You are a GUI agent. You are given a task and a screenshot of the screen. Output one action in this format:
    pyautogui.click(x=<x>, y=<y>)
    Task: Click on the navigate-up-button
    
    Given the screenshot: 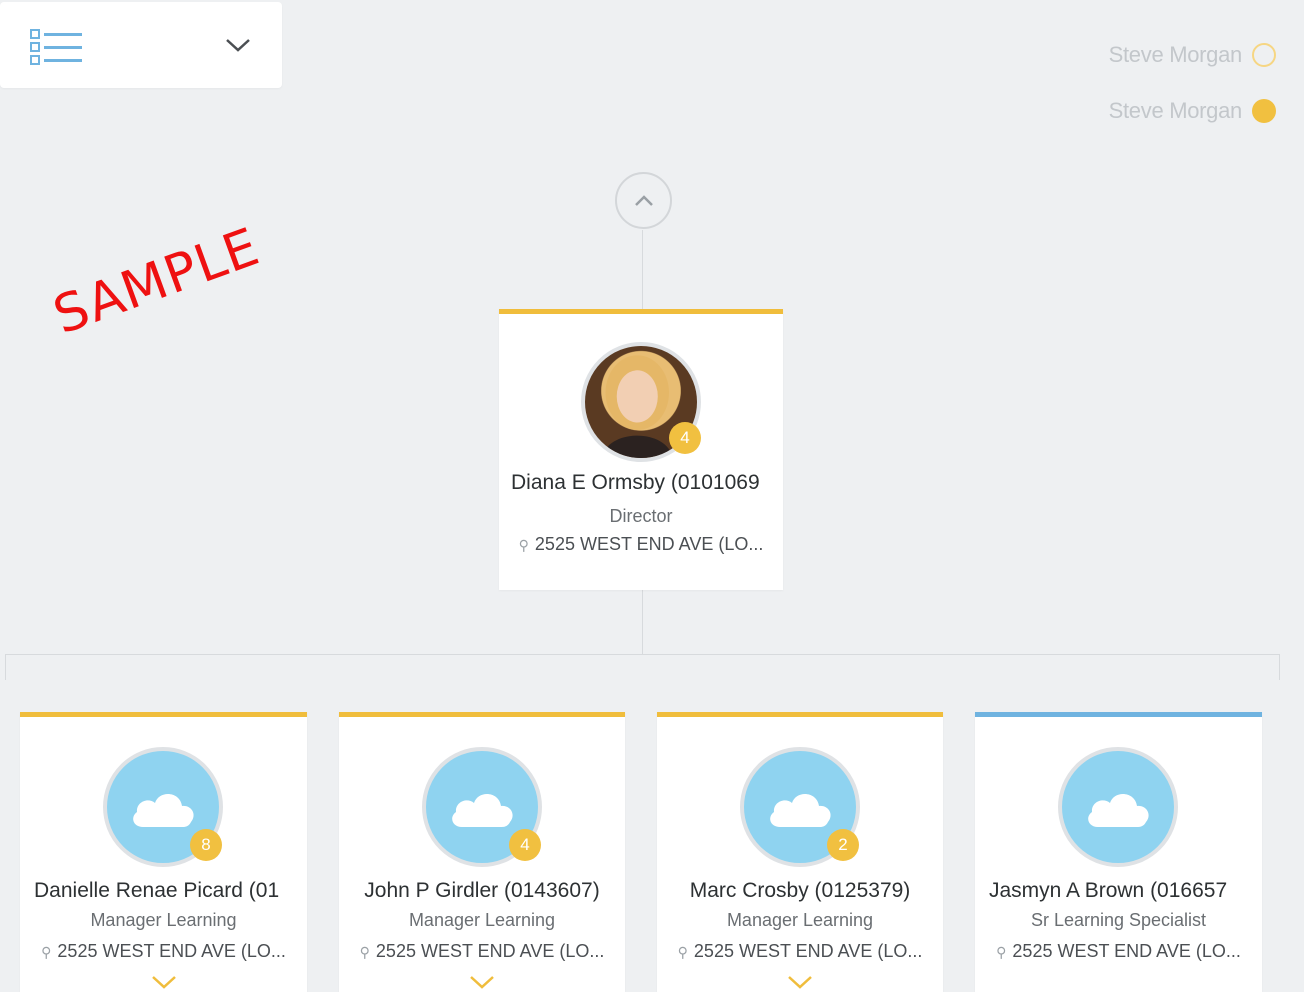 What is the action you would take?
    pyautogui.click(x=643, y=200)
    